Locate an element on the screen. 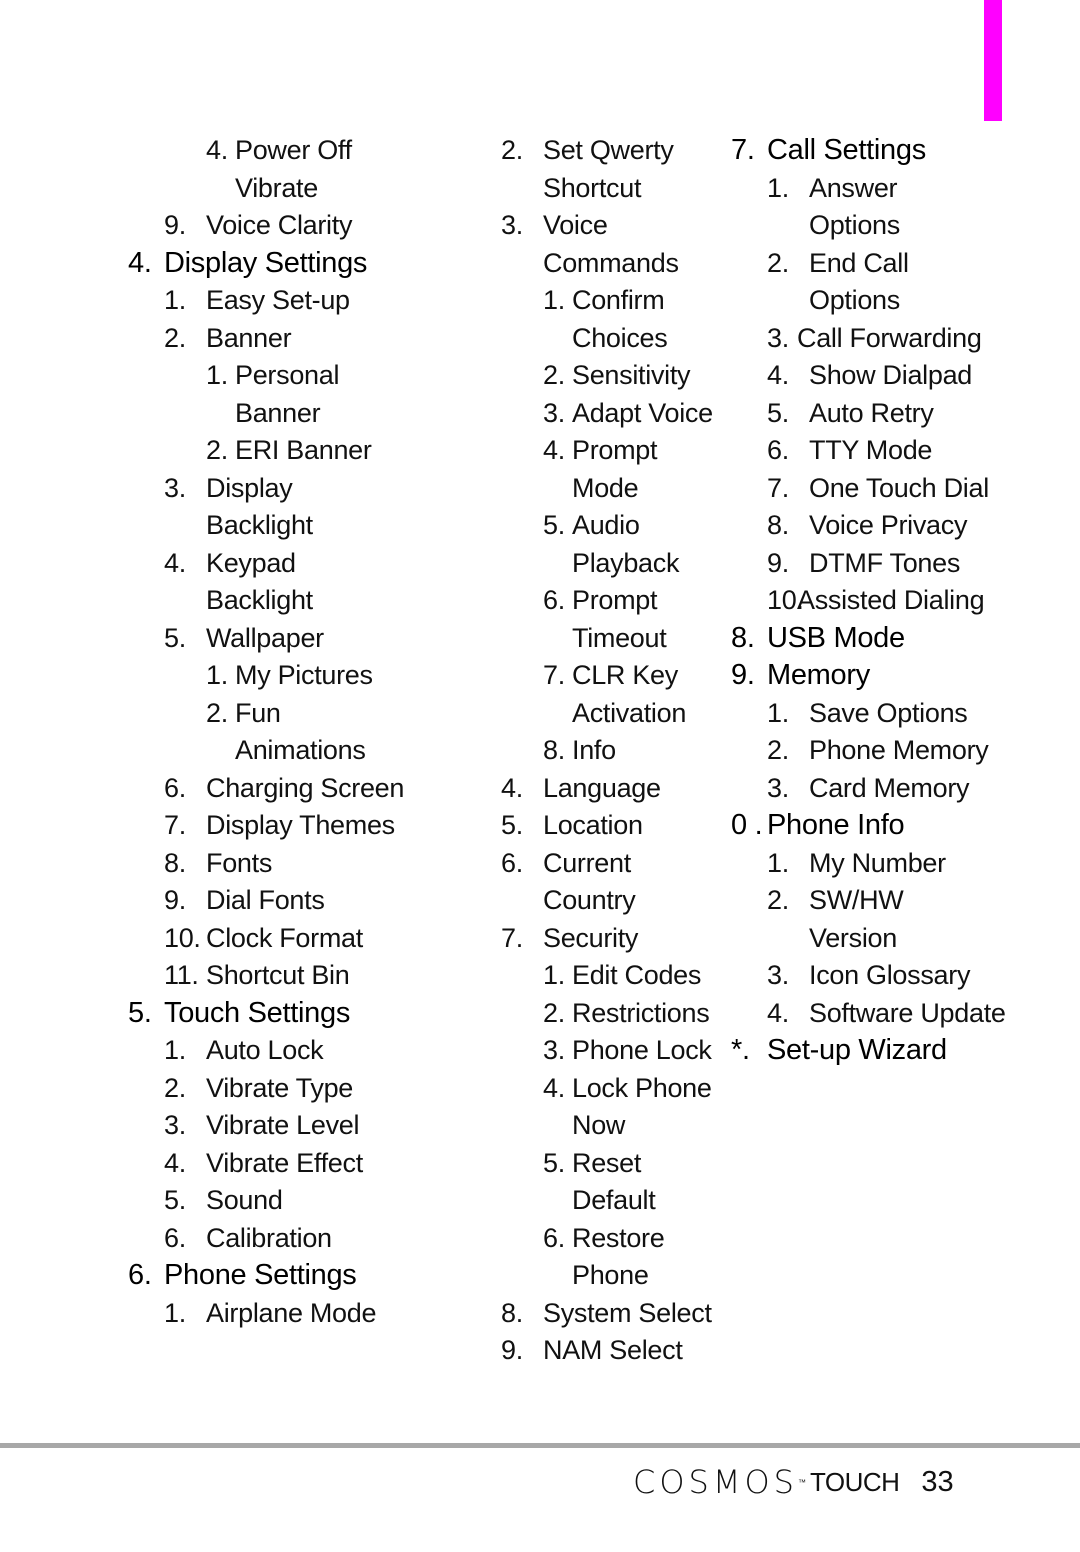  item-label: Save Options is located at coordinates (888, 712).